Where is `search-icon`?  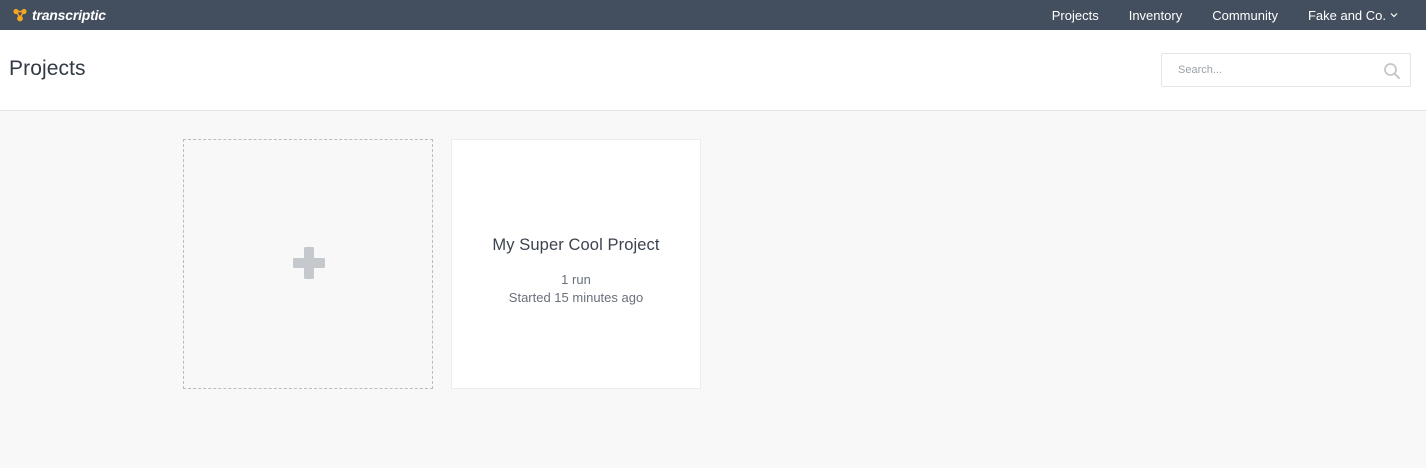 search-icon is located at coordinates (1392, 71).